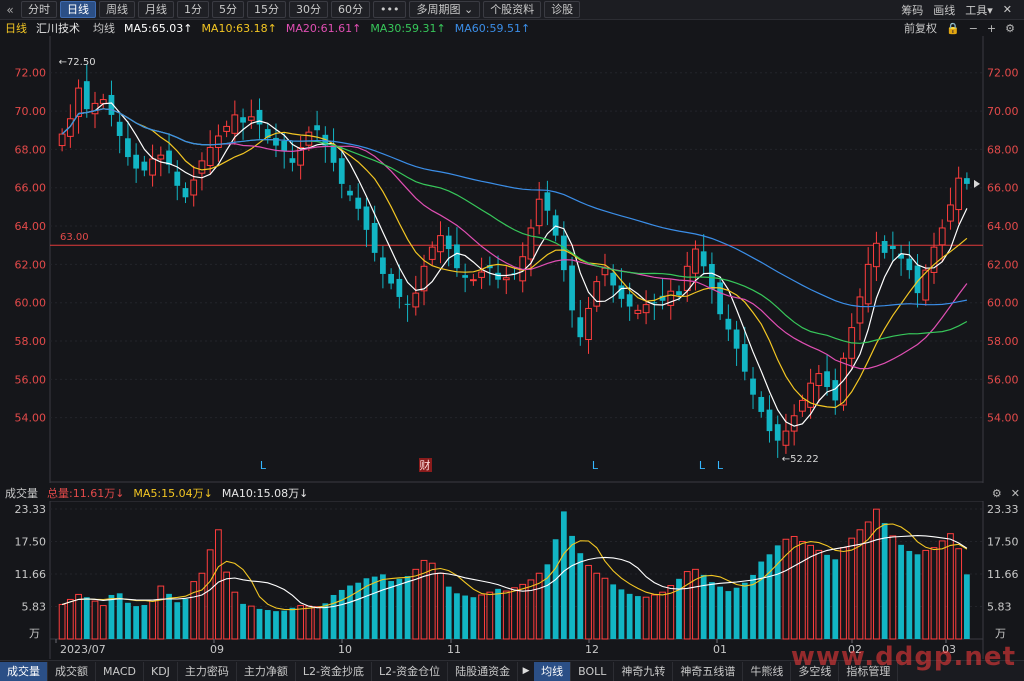 This screenshot has height=681, width=1024. Describe the element at coordinates (31, 574) in the screenshot. I see `vol-tick-left: 11.66` at that location.